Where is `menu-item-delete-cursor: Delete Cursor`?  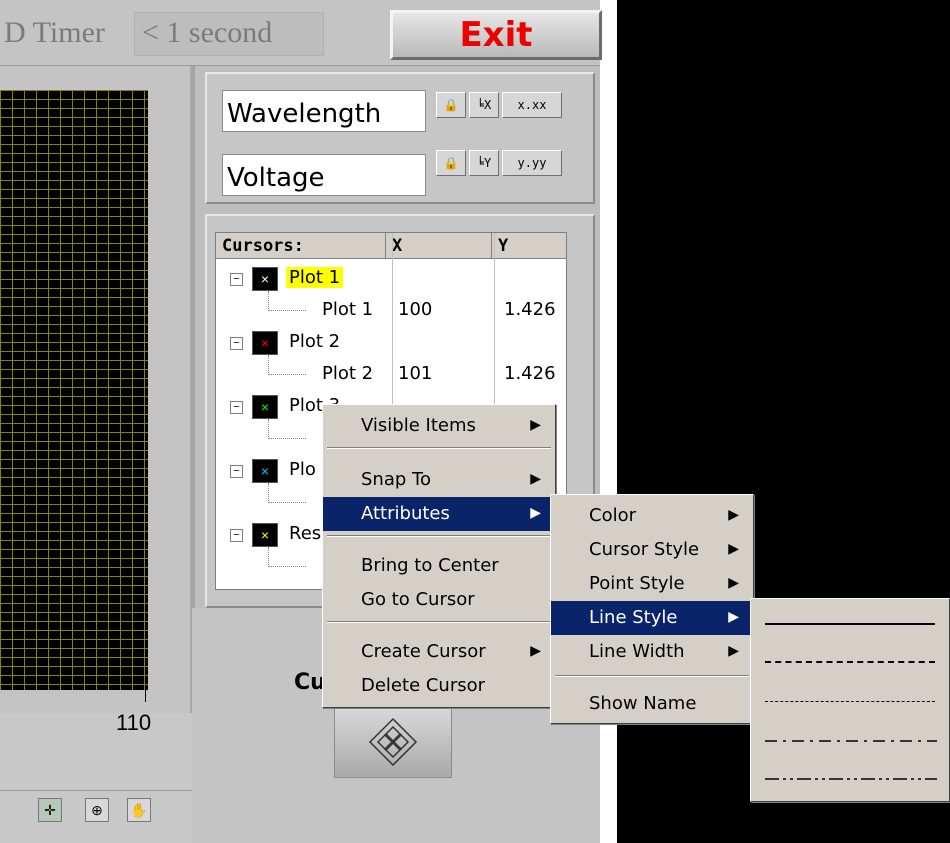
menu-item-delete-cursor: Delete Cursor is located at coordinates (439, 686).